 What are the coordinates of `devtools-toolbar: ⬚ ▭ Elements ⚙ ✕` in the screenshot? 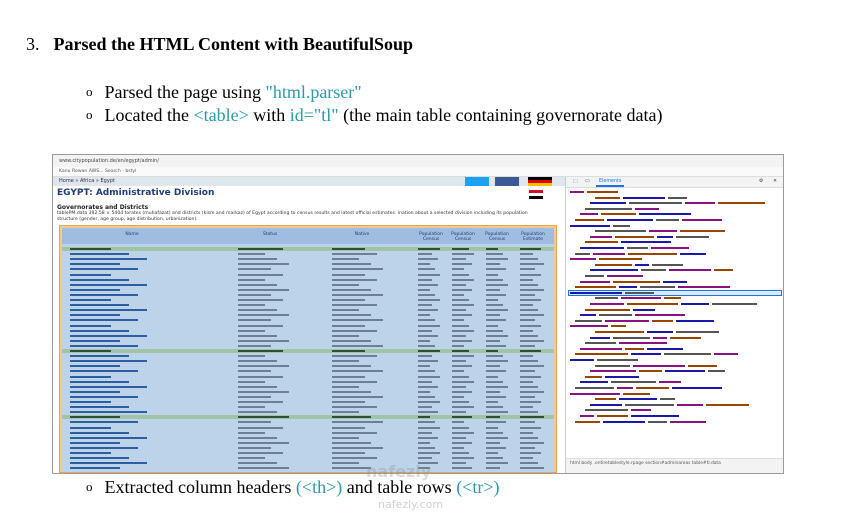 It's located at (674, 182).